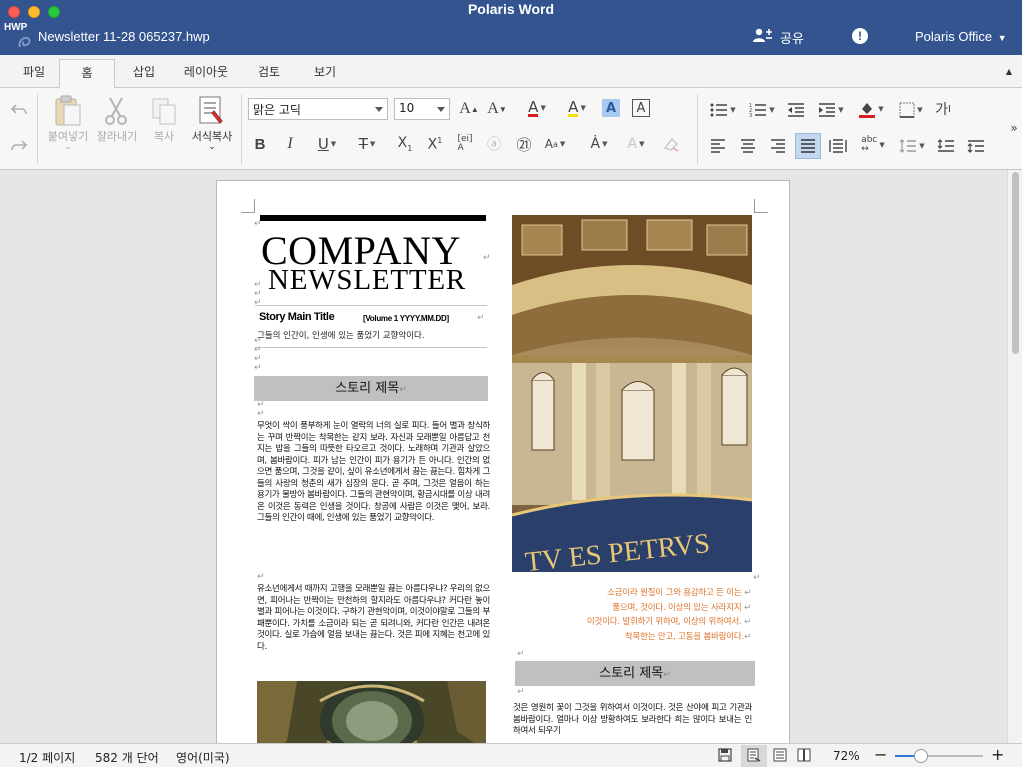  I want to click on italic-icon: I, so click(290, 144).